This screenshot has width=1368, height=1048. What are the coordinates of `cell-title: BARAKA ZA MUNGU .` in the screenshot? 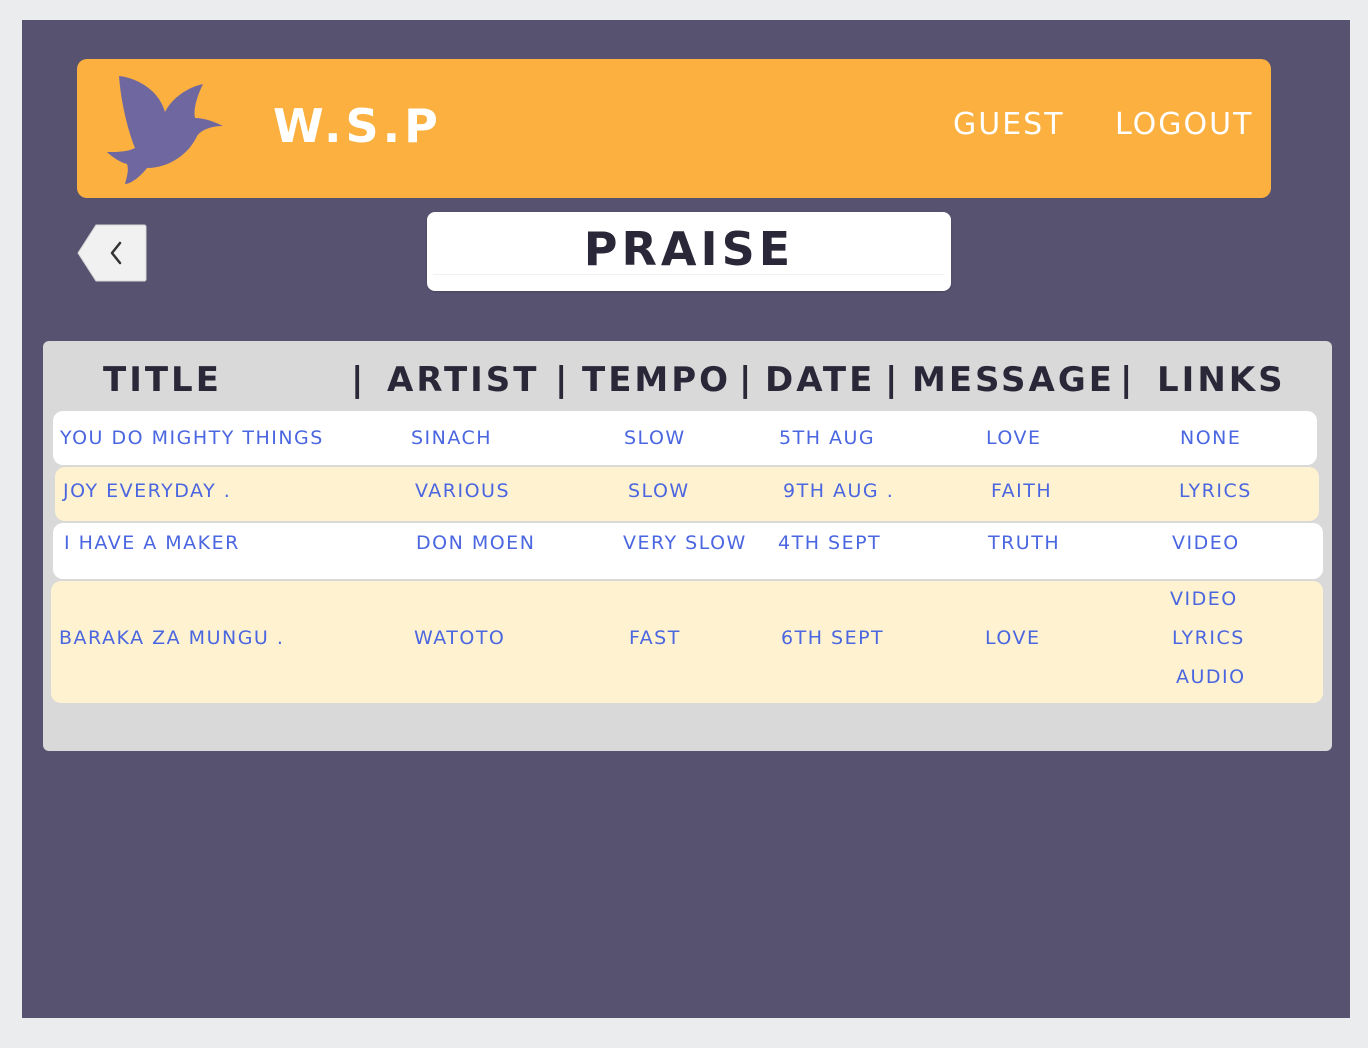 It's located at (172, 638).